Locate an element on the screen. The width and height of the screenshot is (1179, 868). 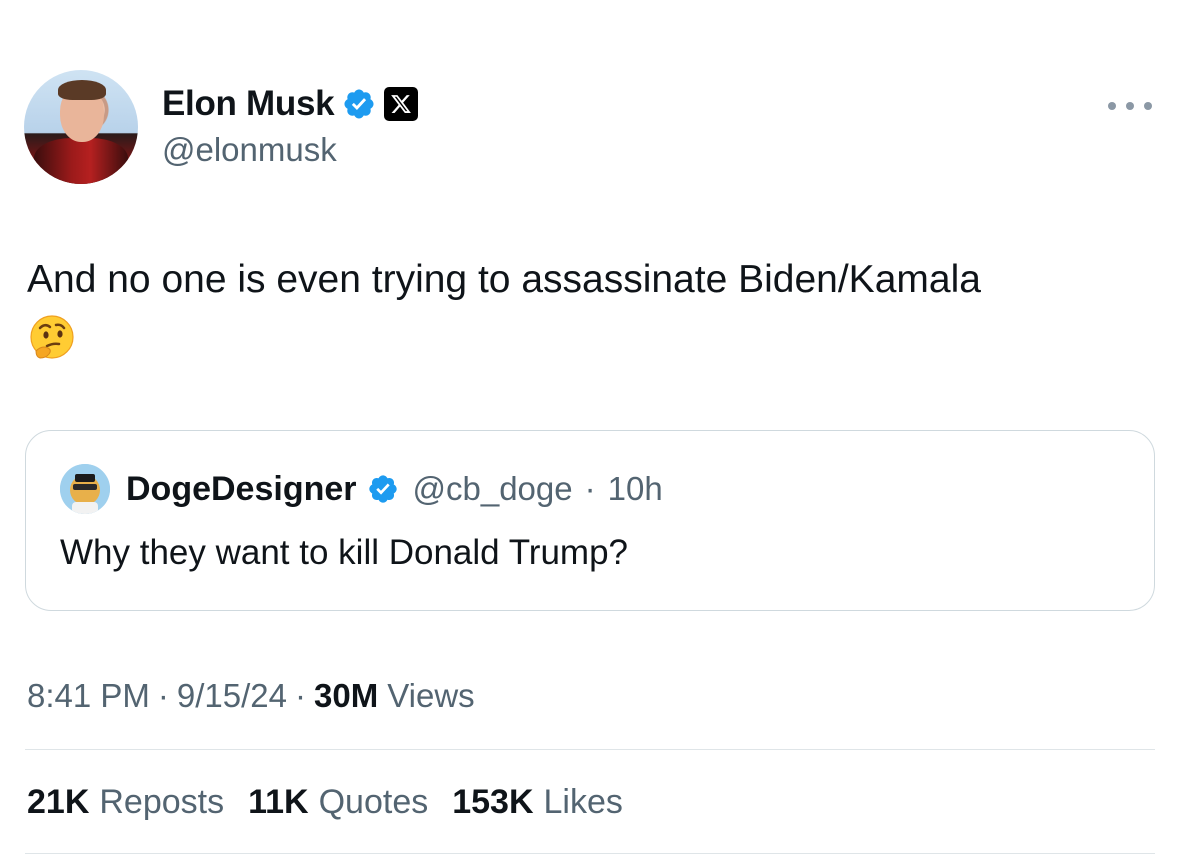
quoted-handle: @cb_doge is located at coordinates (492, 488).